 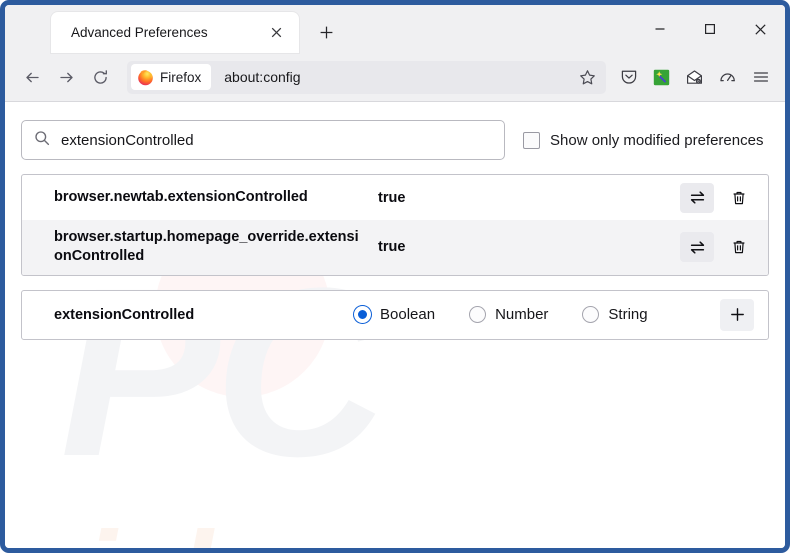 What do you see at coordinates (145, 77) in the screenshot?
I see `firefox-logo-icon` at bounding box center [145, 77].